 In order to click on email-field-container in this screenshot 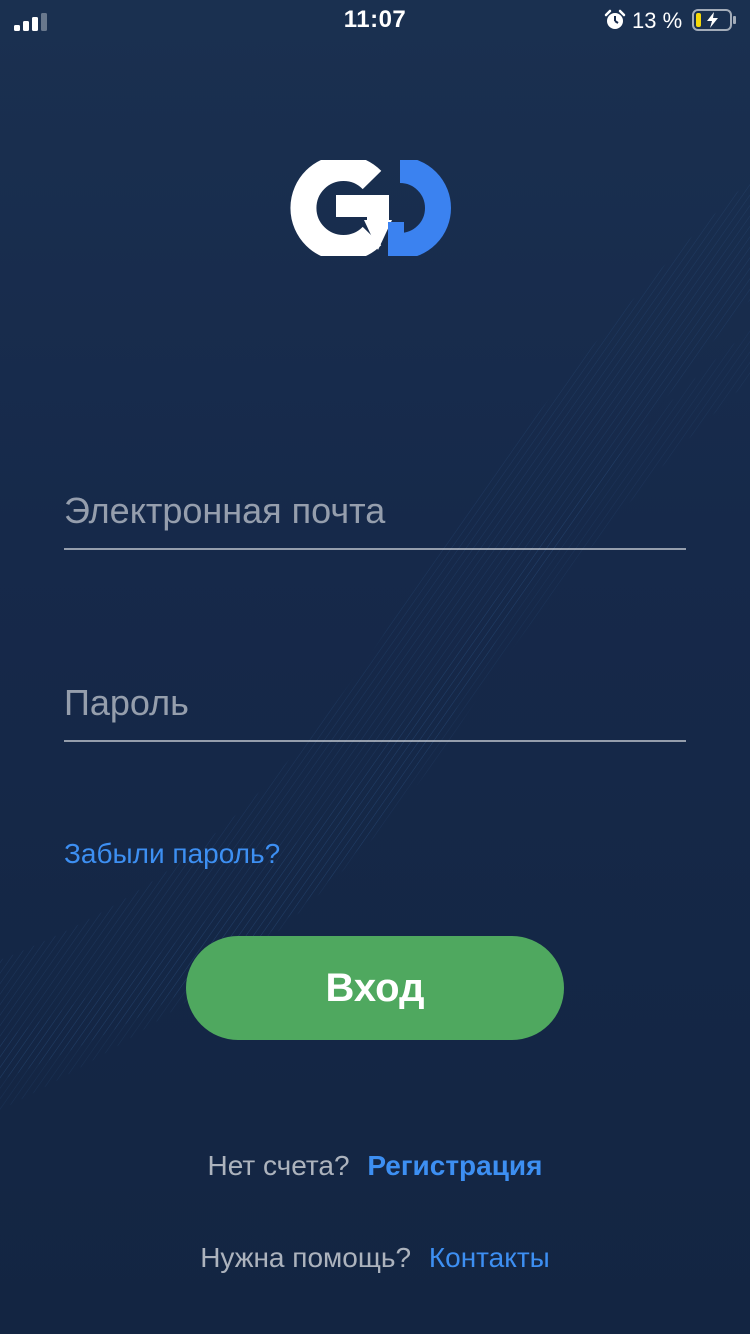, I will do `click(375, 510)`.